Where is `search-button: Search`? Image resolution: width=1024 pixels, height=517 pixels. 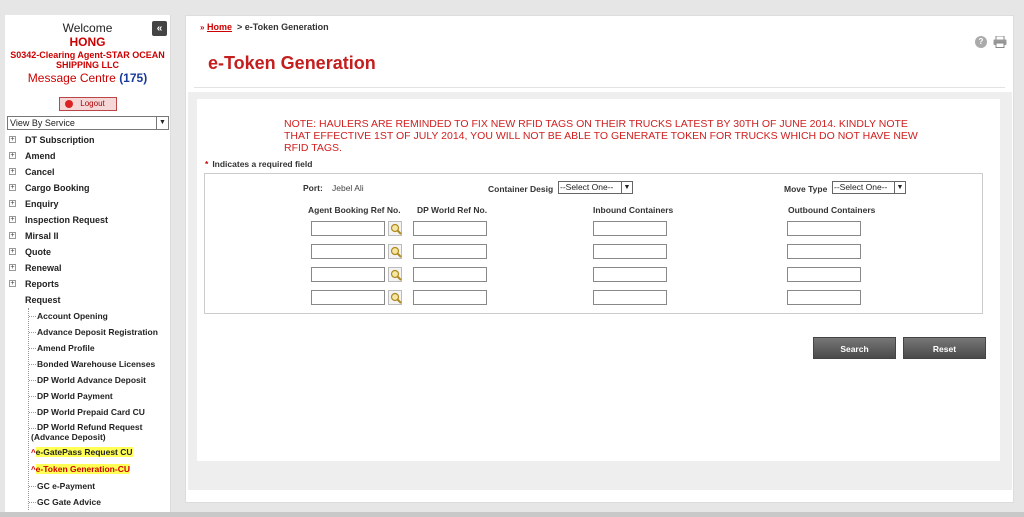
search-button: Search is located at coordinates (854, 348).